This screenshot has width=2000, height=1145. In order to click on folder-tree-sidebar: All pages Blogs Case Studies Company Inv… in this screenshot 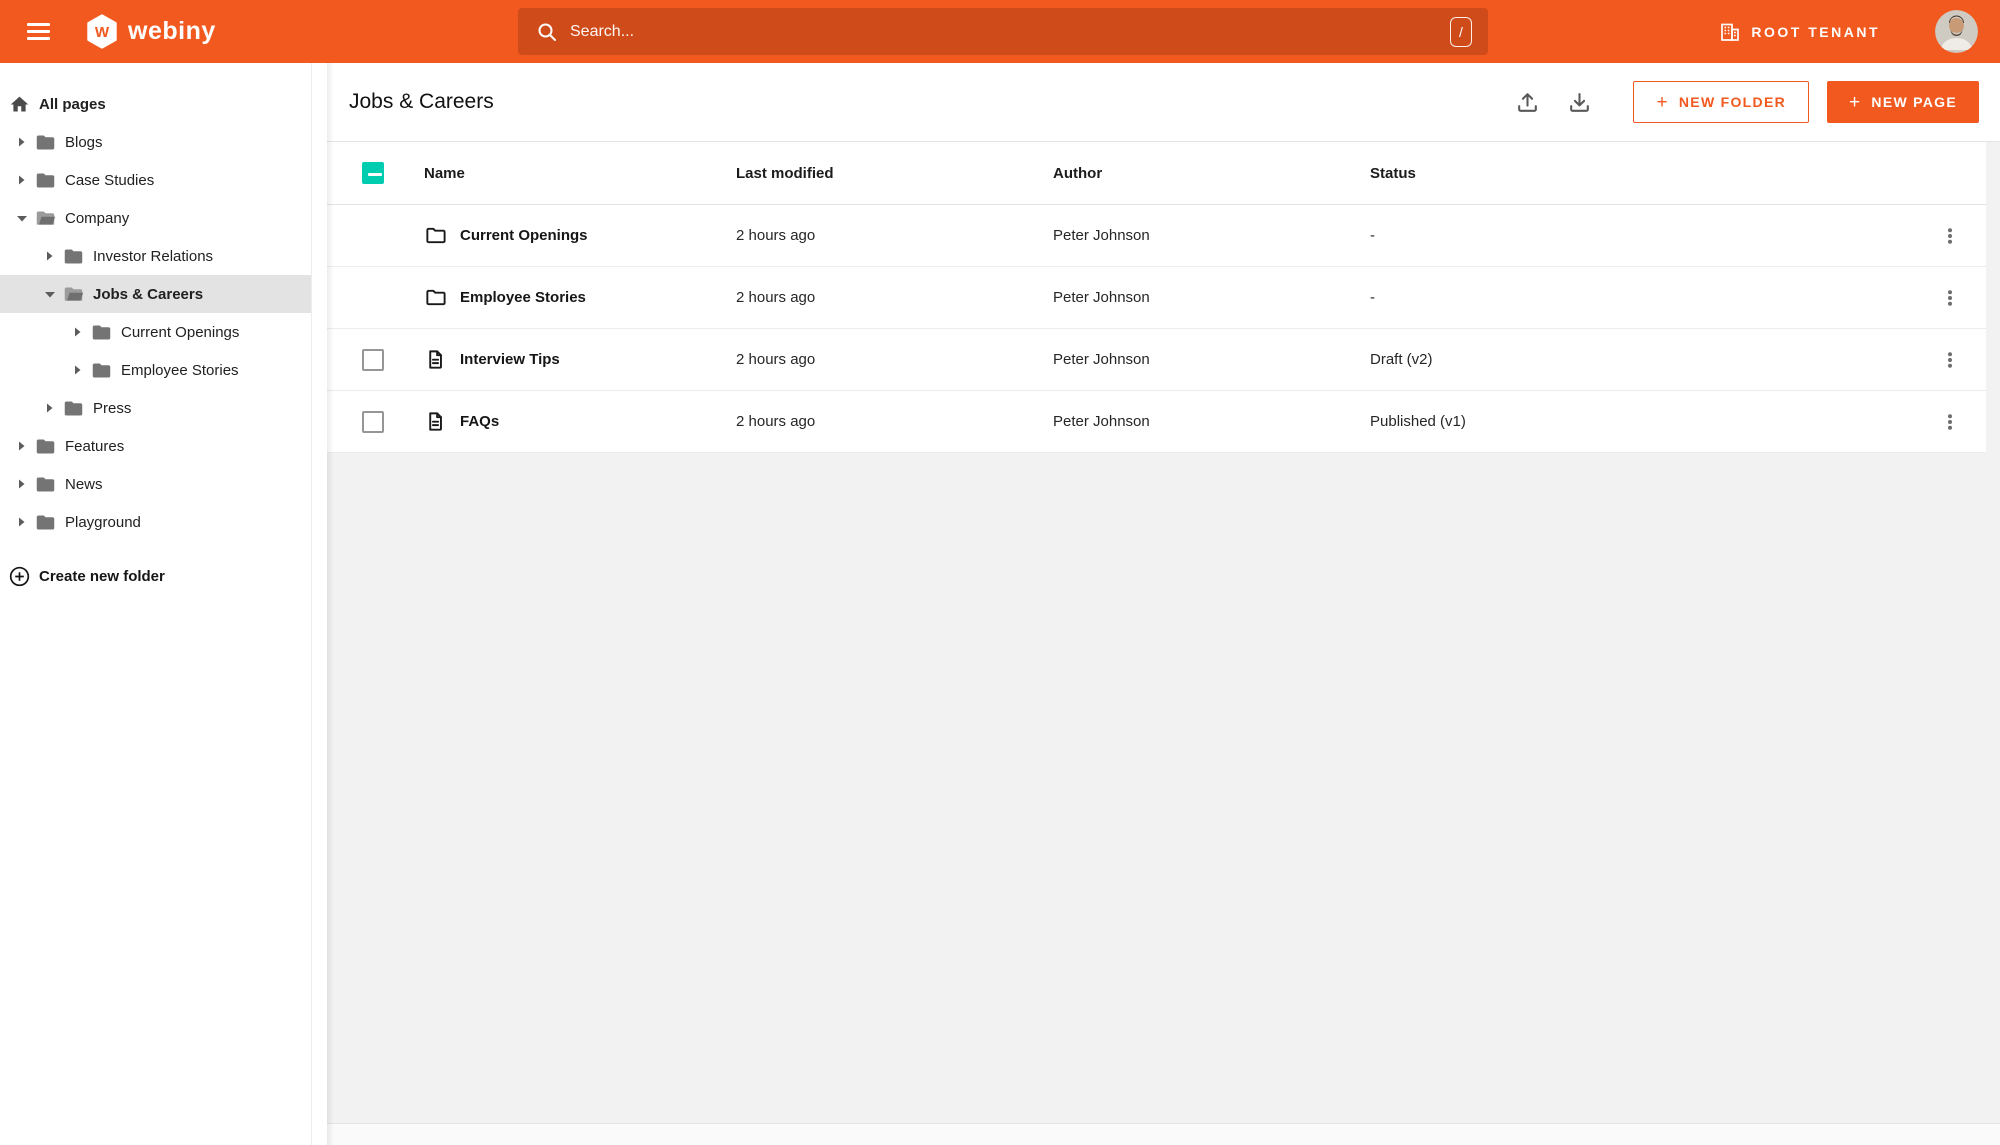, I will do `click(155, 604)`.